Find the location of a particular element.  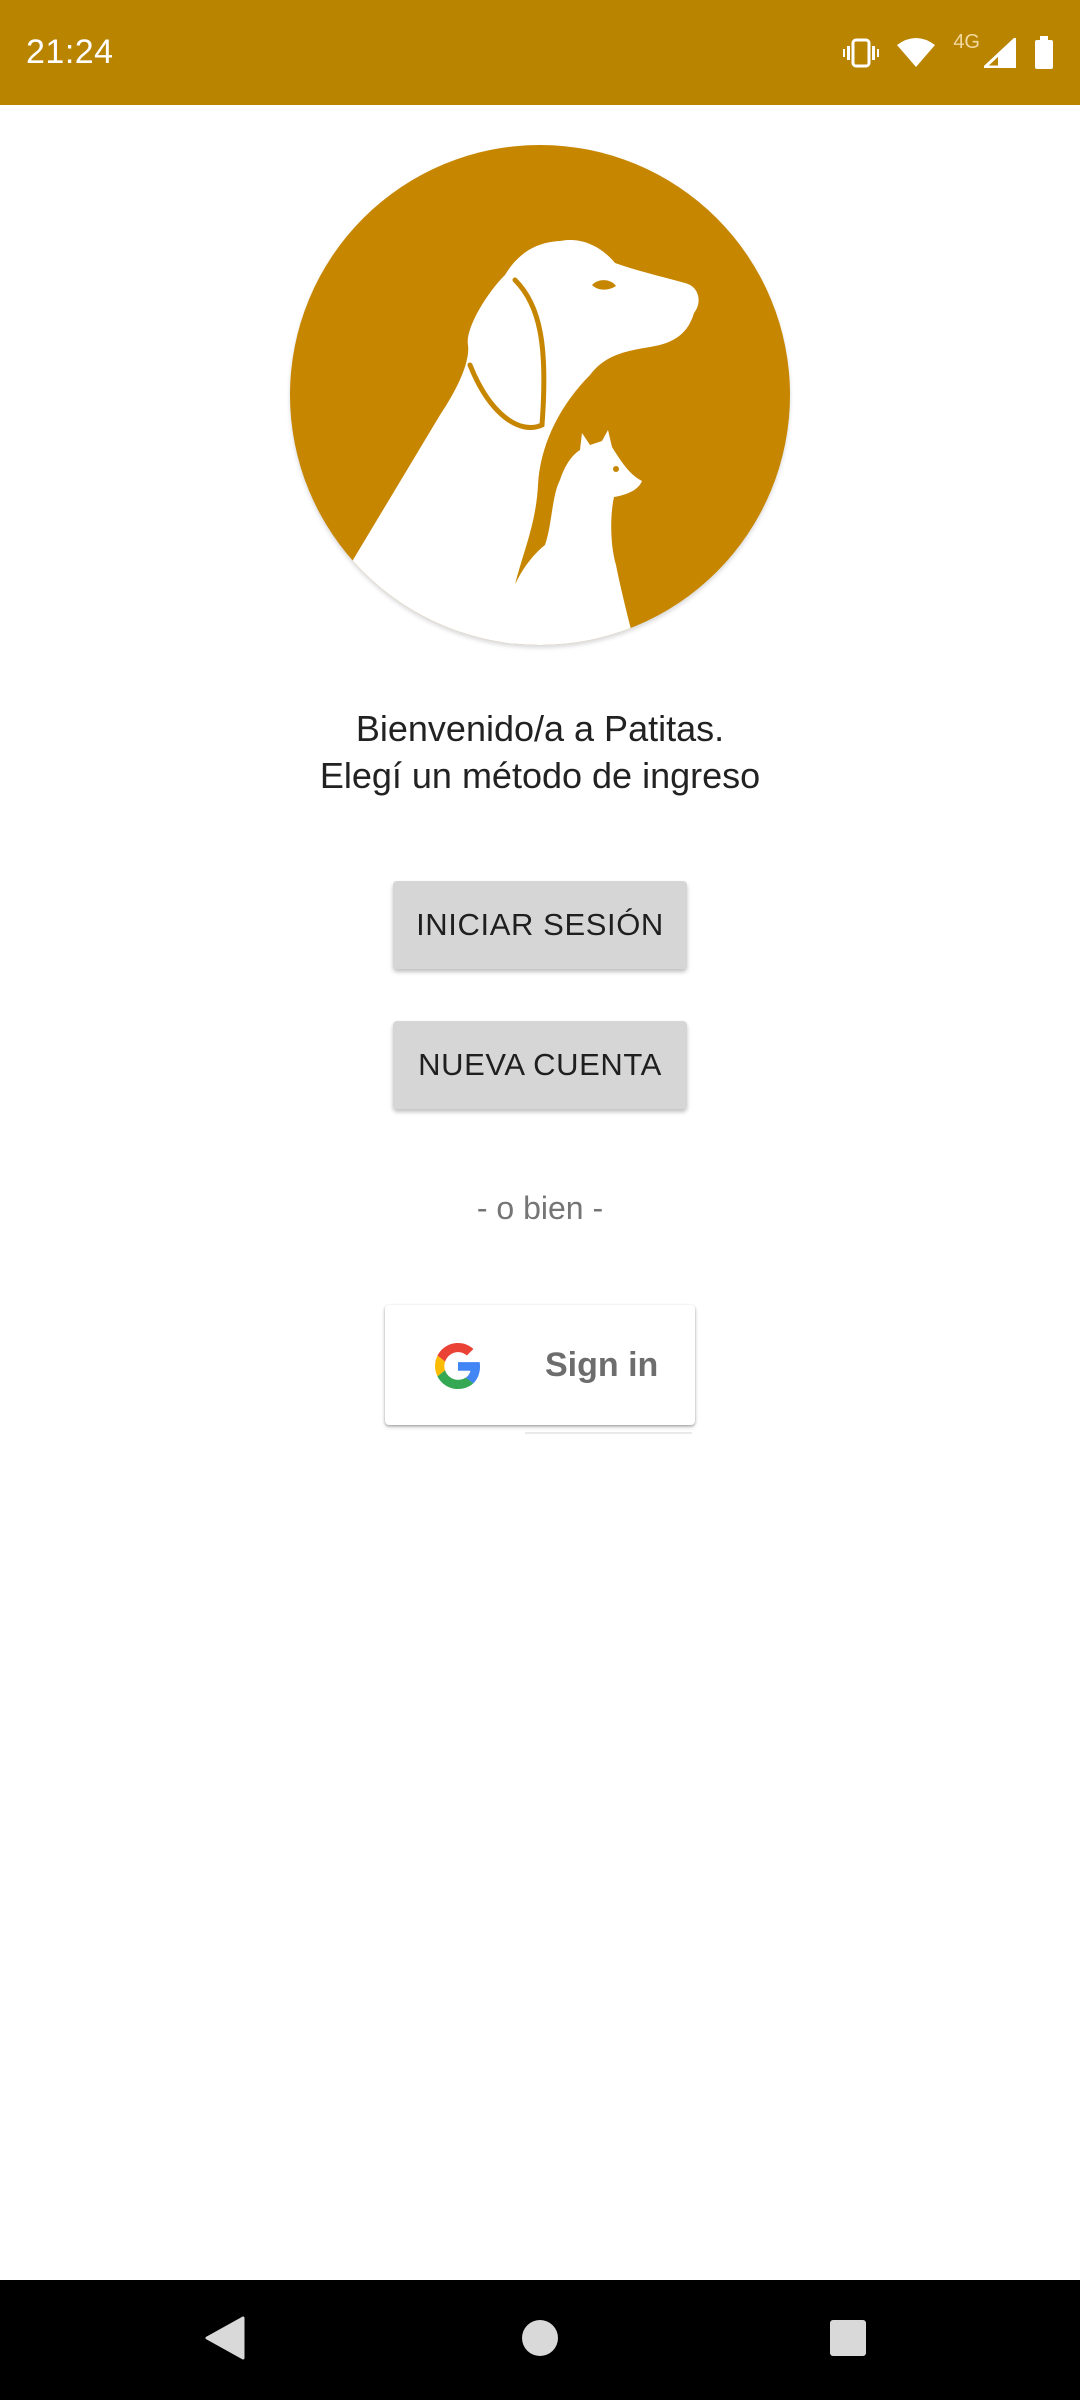

dog-and-cat-logo is located at coordinates (540, 395).